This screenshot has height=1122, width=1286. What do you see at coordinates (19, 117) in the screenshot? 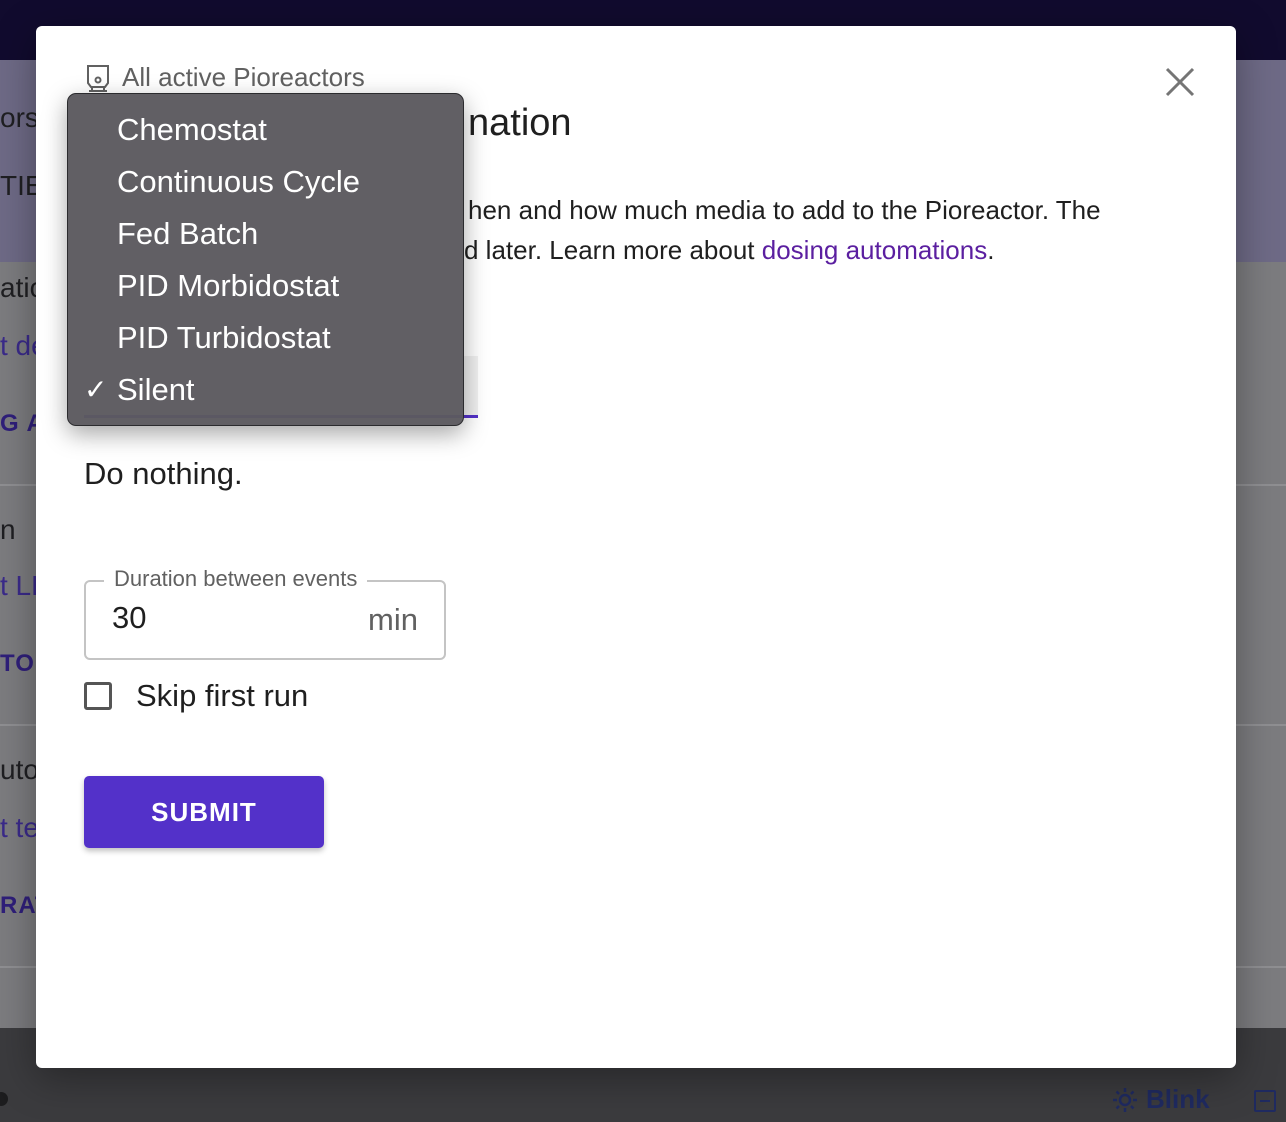
I see `bg-text-fragment: ors` at bounding box center [19, 117].